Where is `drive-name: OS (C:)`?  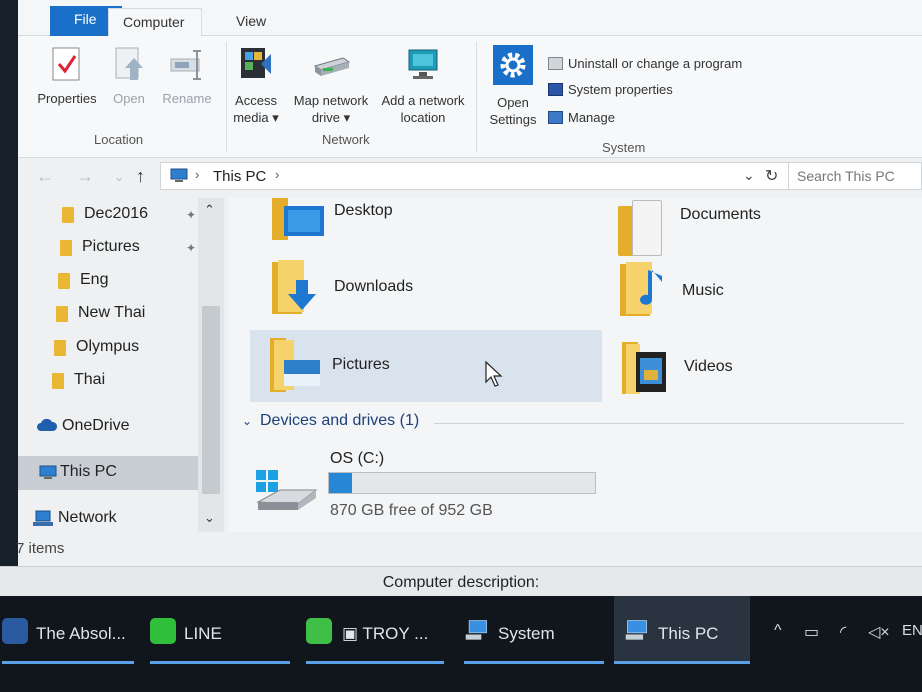 drive-name: OS (C:) is located at coordinates (357, 458).